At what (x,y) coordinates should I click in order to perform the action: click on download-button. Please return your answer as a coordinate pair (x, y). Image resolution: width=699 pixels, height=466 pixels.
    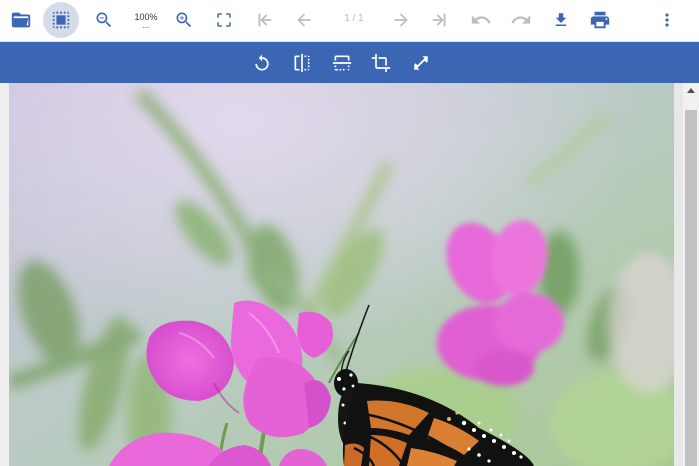
    Looking at the image, I should click on (561, 20).